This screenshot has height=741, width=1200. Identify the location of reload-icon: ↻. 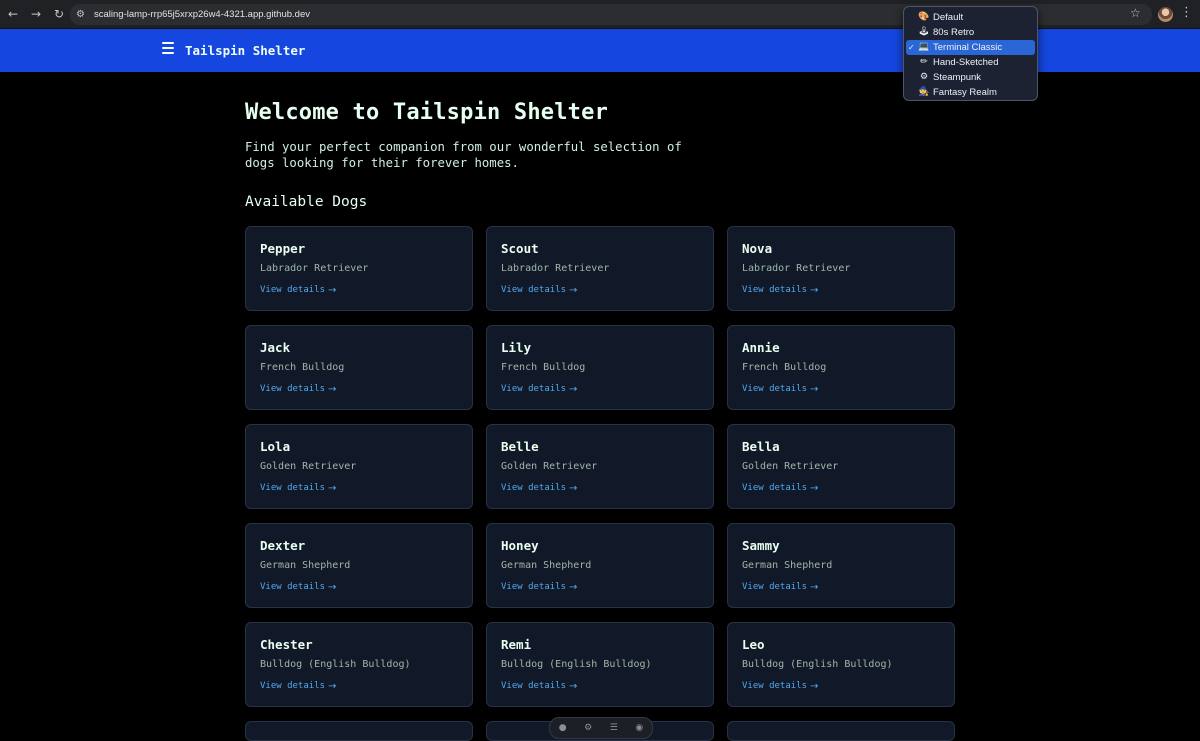
(59, 14).